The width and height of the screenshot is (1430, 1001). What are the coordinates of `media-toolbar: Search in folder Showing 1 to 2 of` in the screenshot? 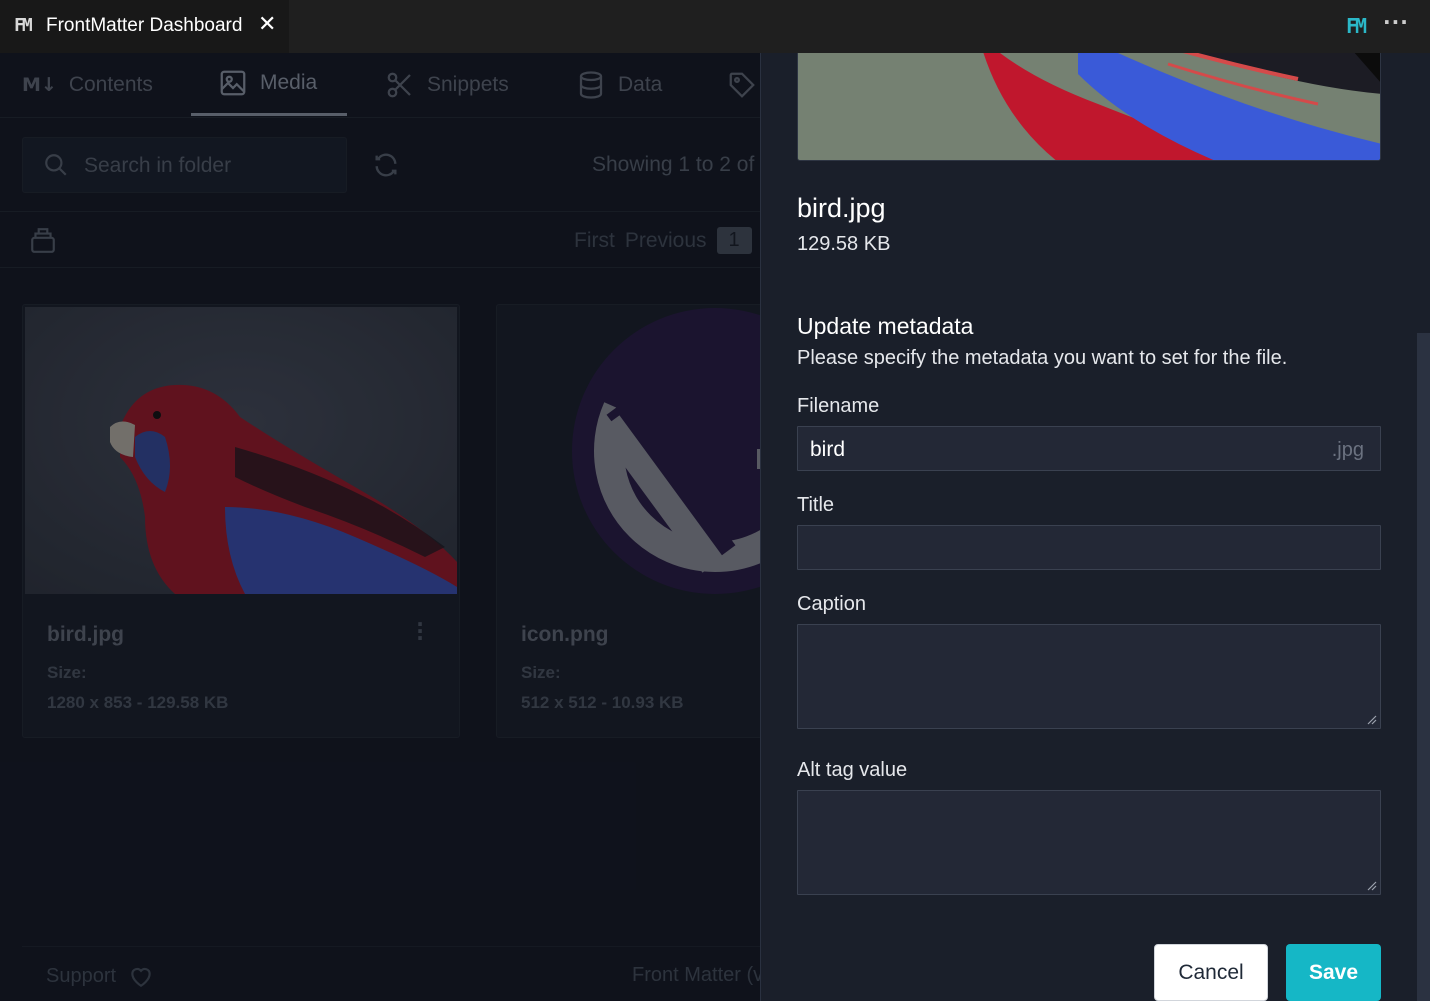 It's located at (380, 165).